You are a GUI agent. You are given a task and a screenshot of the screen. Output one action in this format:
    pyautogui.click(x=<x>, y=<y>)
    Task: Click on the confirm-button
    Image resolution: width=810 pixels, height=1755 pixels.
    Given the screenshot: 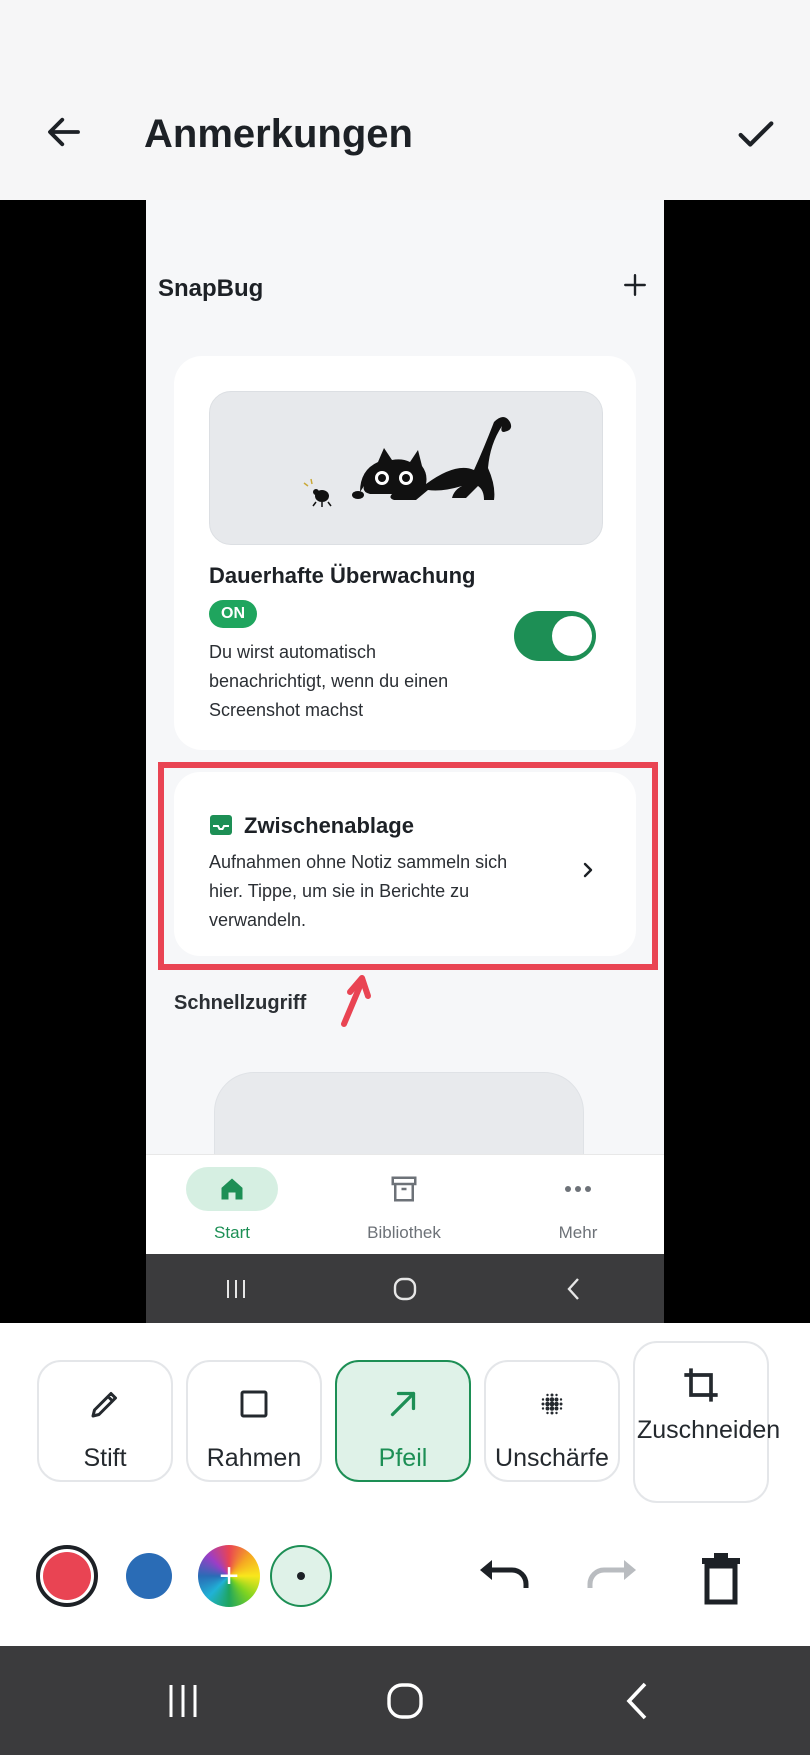 What is the action you would take?
    pyautogui.click(x=756, y=134)
    